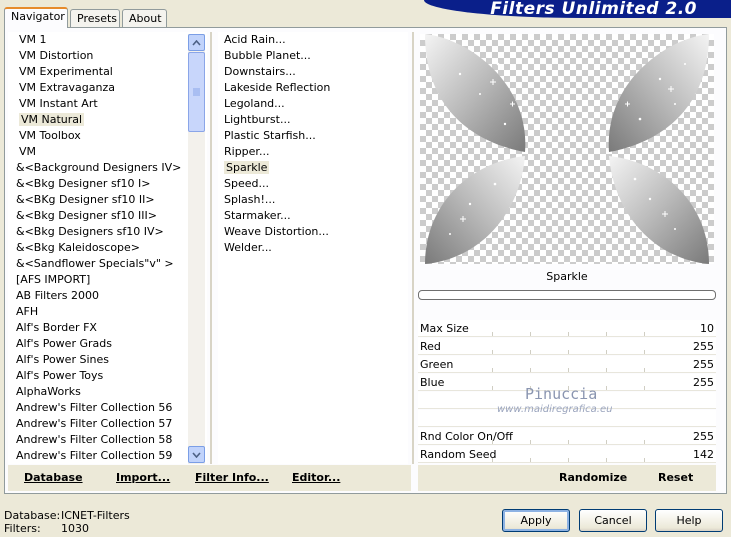 The image size is (731, 537). I want to click on status-database: Database: ICNET-Filters, so click(67, 515).